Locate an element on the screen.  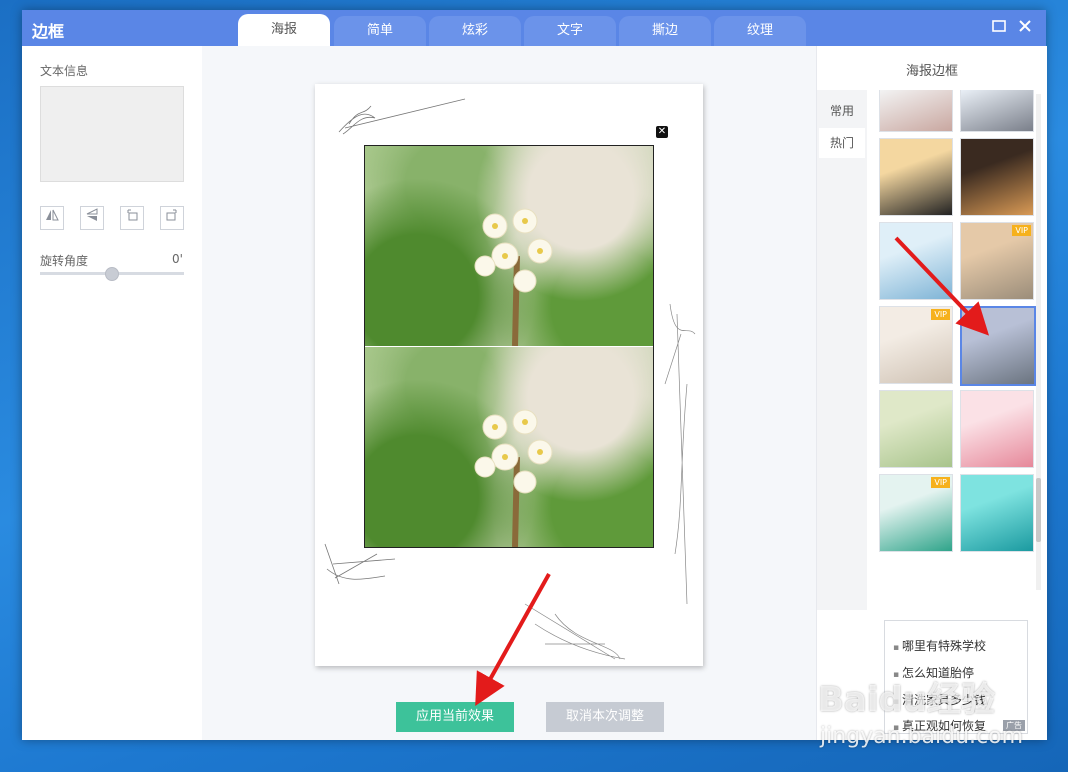
flip-horizontal-icon is located at coordinates (52, 218).